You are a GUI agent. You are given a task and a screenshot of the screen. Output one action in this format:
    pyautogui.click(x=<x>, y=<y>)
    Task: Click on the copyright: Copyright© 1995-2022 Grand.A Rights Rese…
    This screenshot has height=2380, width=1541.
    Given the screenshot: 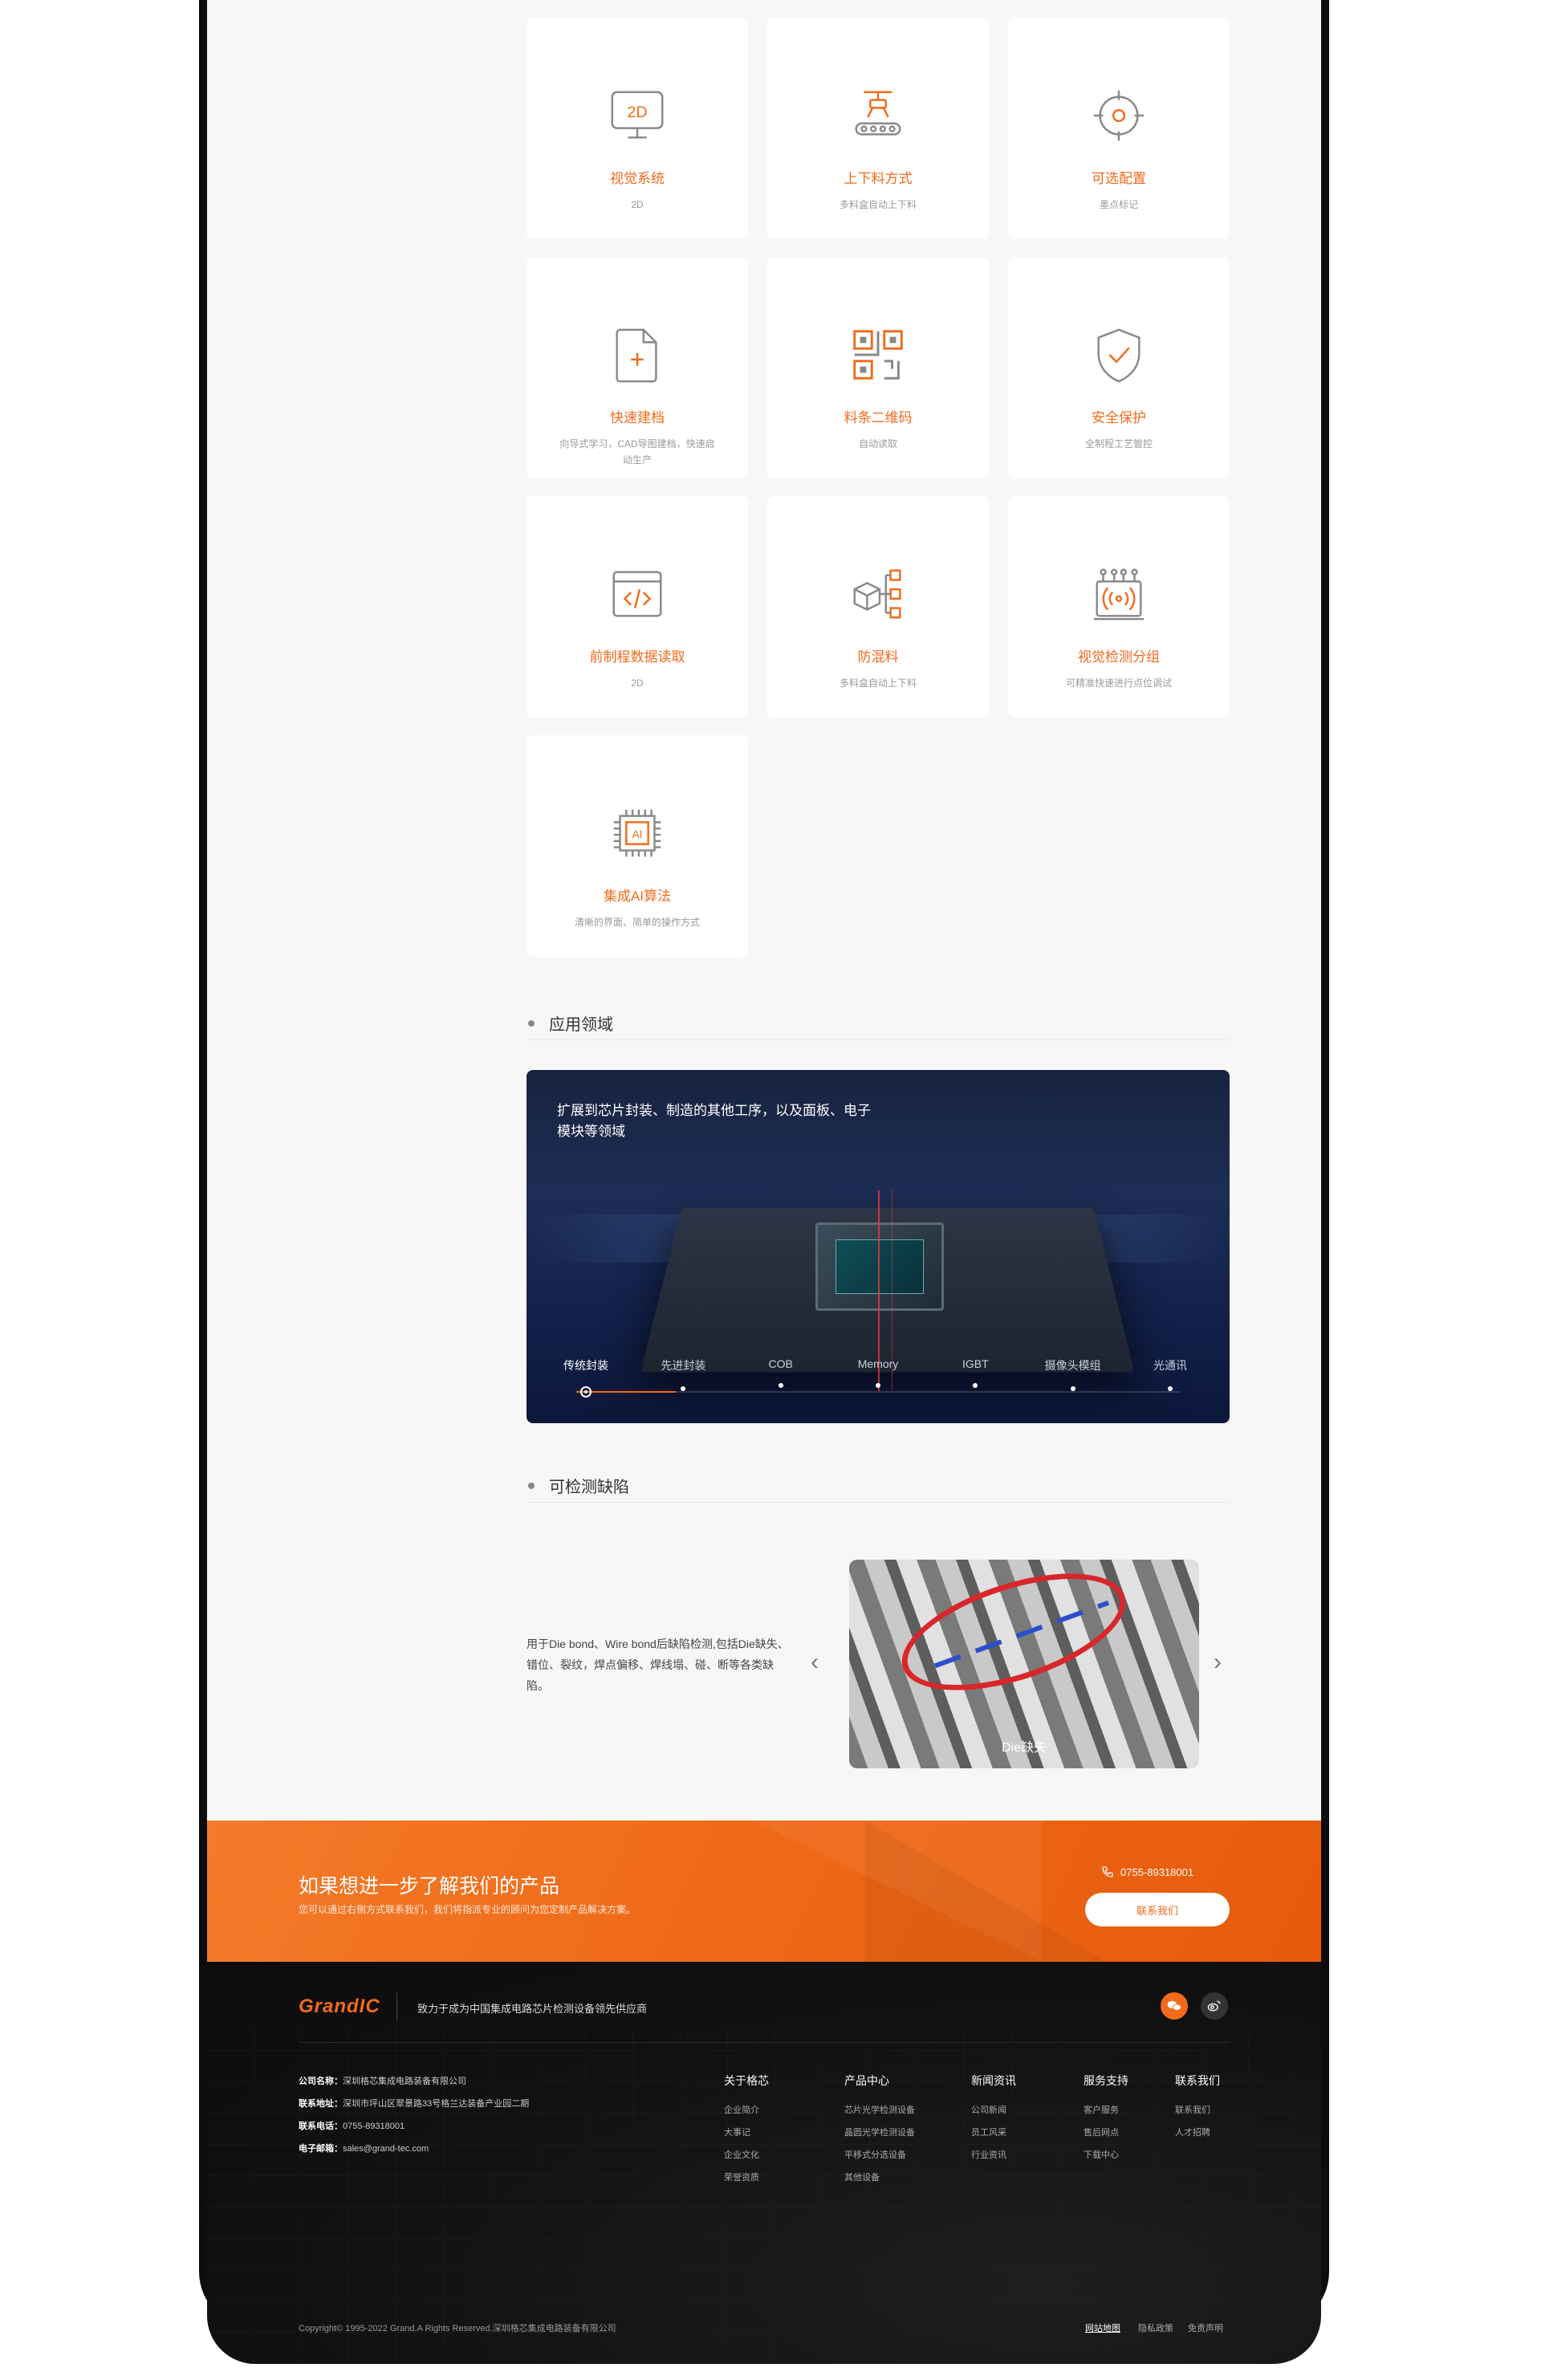 What is the action you would take?
    pyautogui.click(x=457, y=2327)
    